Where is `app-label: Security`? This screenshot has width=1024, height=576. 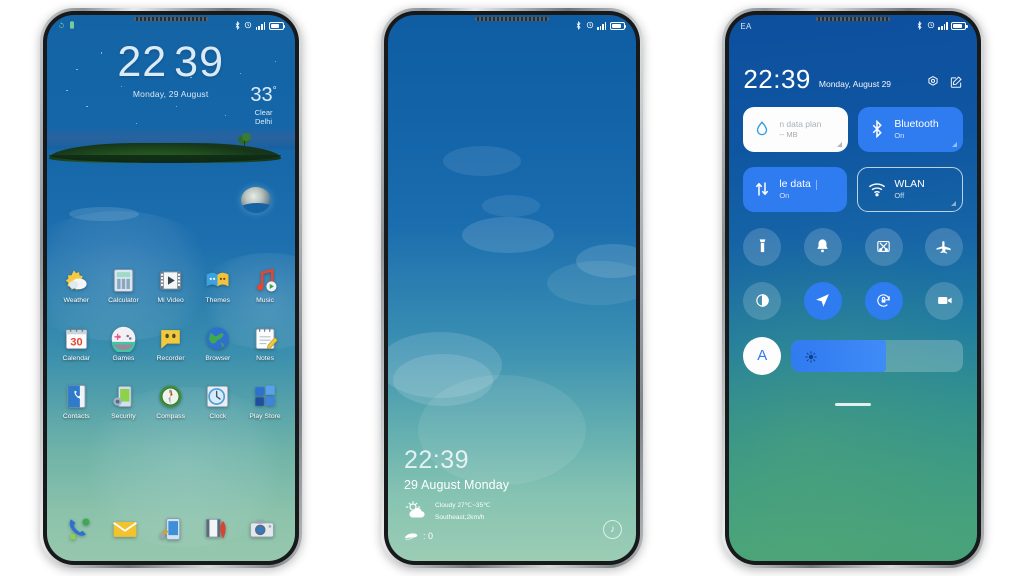
app-label: Security is located at coordinates (123, 416).